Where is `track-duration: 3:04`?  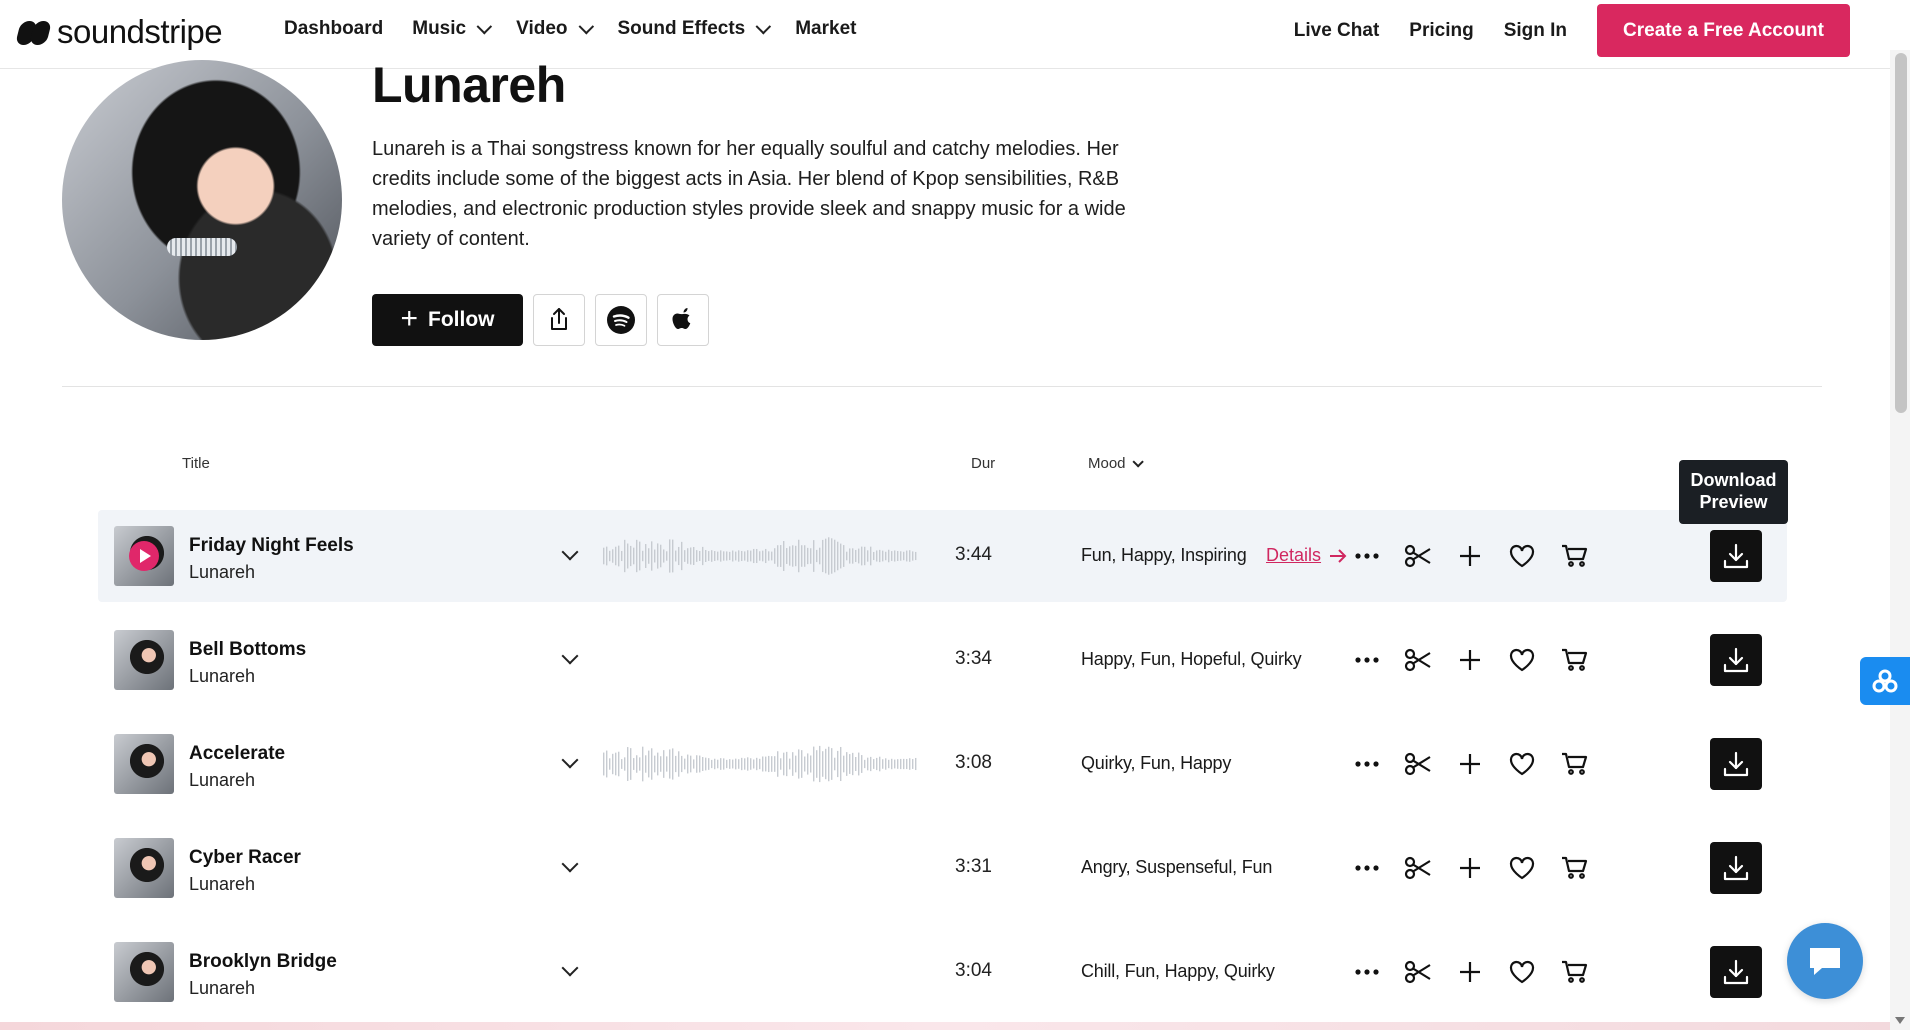
track-duration: 3:04 is located at coordinates (973, 970).